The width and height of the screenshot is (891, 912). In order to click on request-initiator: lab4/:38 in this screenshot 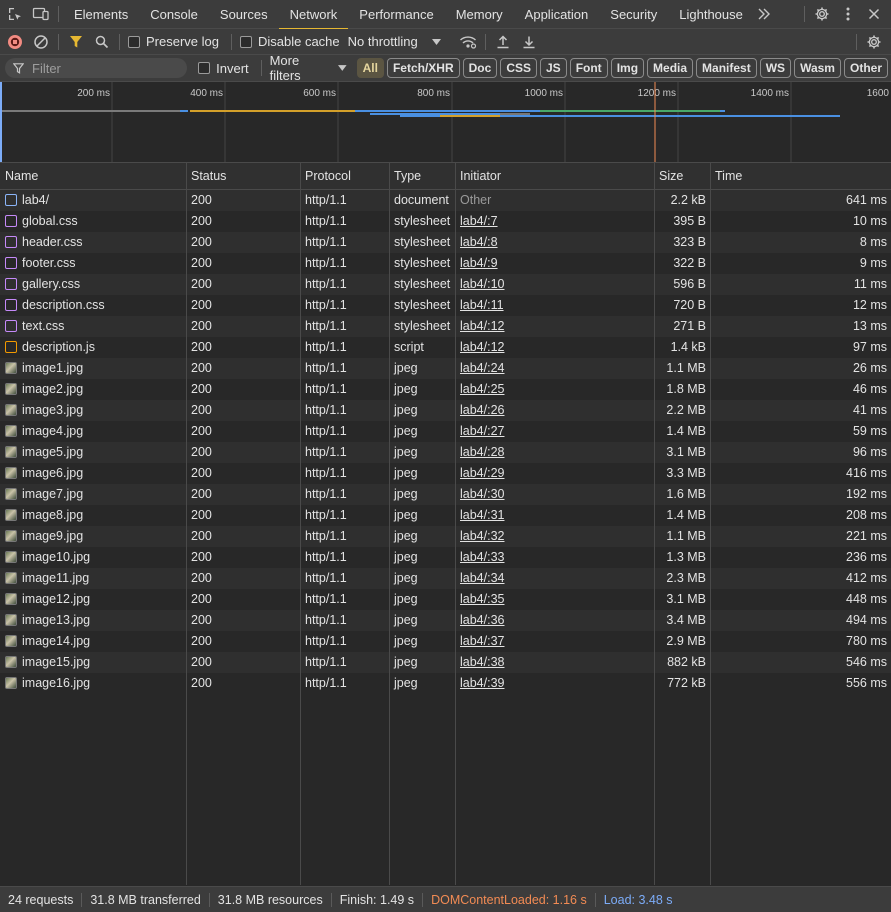, I will do `click(554, 662)`.